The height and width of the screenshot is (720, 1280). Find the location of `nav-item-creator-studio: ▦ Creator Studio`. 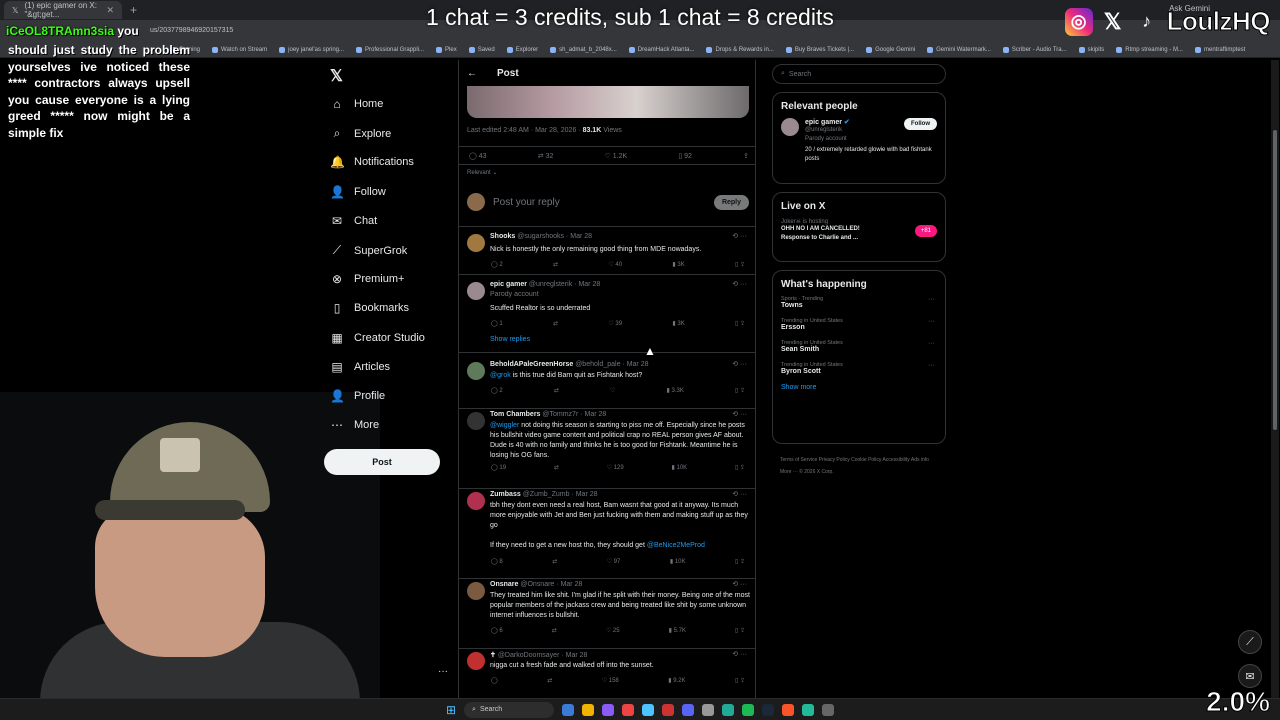

nav-item-creator-studio: ▦ Creator Studio is located at coordinates (377, 338).